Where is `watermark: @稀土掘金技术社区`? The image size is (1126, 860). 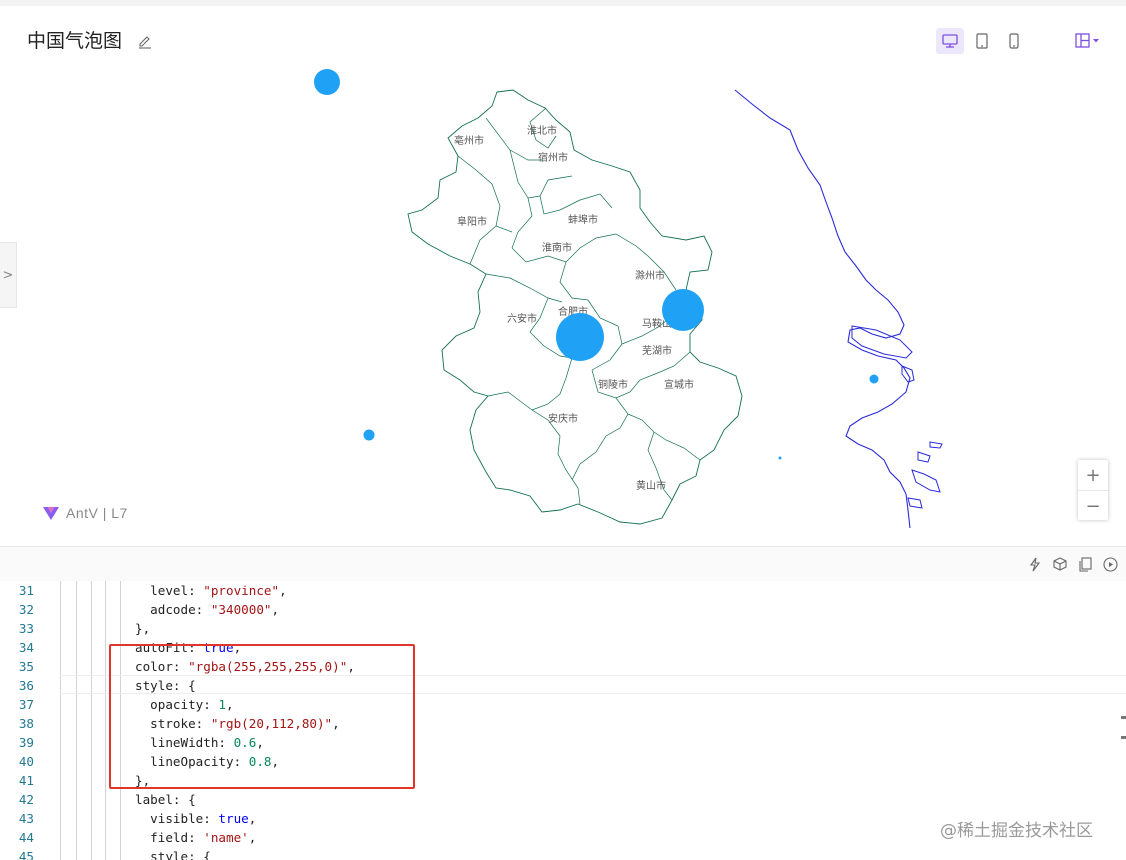 watermark: @稀土掘金技术社区 is located at coordinates (1016, 831).